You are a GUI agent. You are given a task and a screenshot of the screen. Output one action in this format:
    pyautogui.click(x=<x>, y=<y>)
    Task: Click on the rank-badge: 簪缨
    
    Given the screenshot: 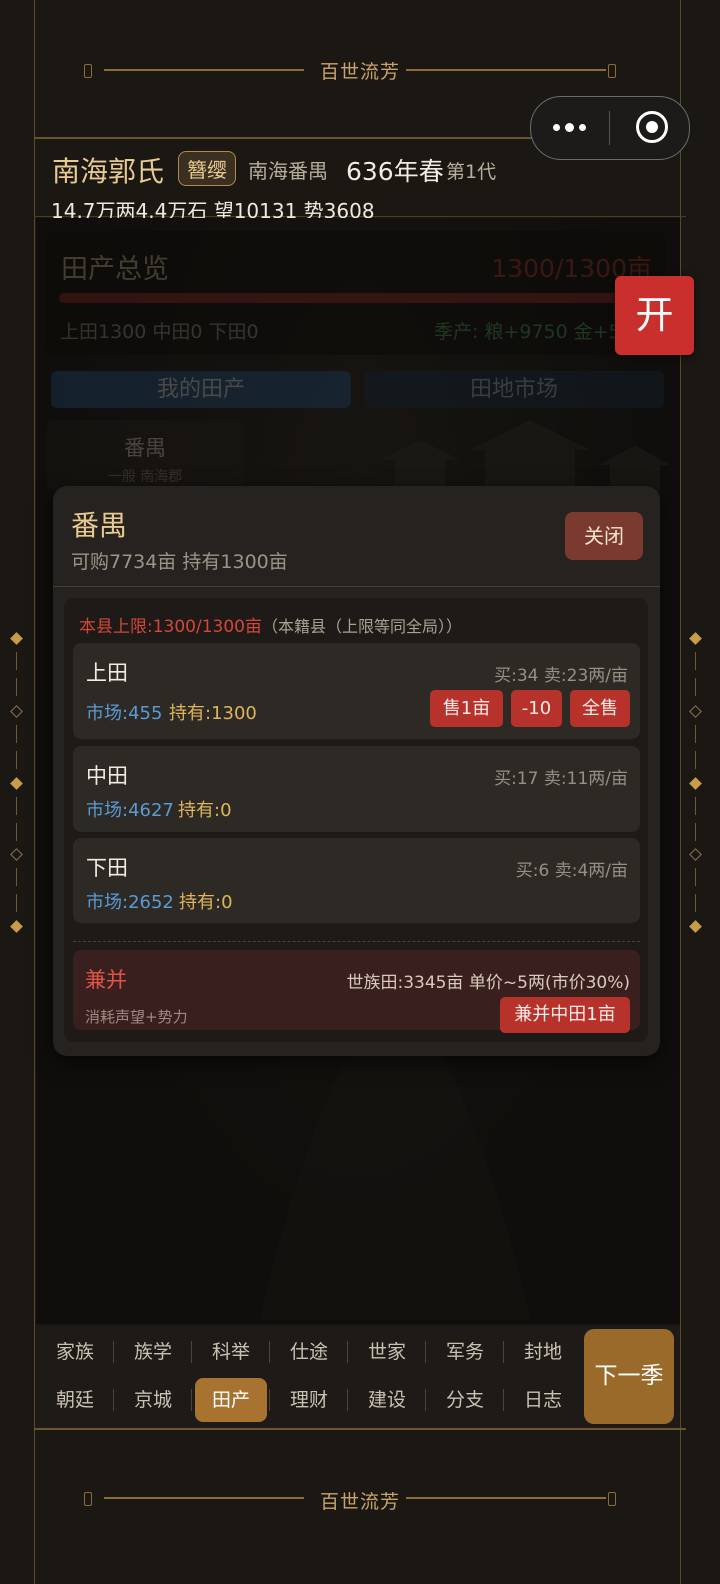 What is the action you would take?
    pyautogui.click(x=207, y=168)
    